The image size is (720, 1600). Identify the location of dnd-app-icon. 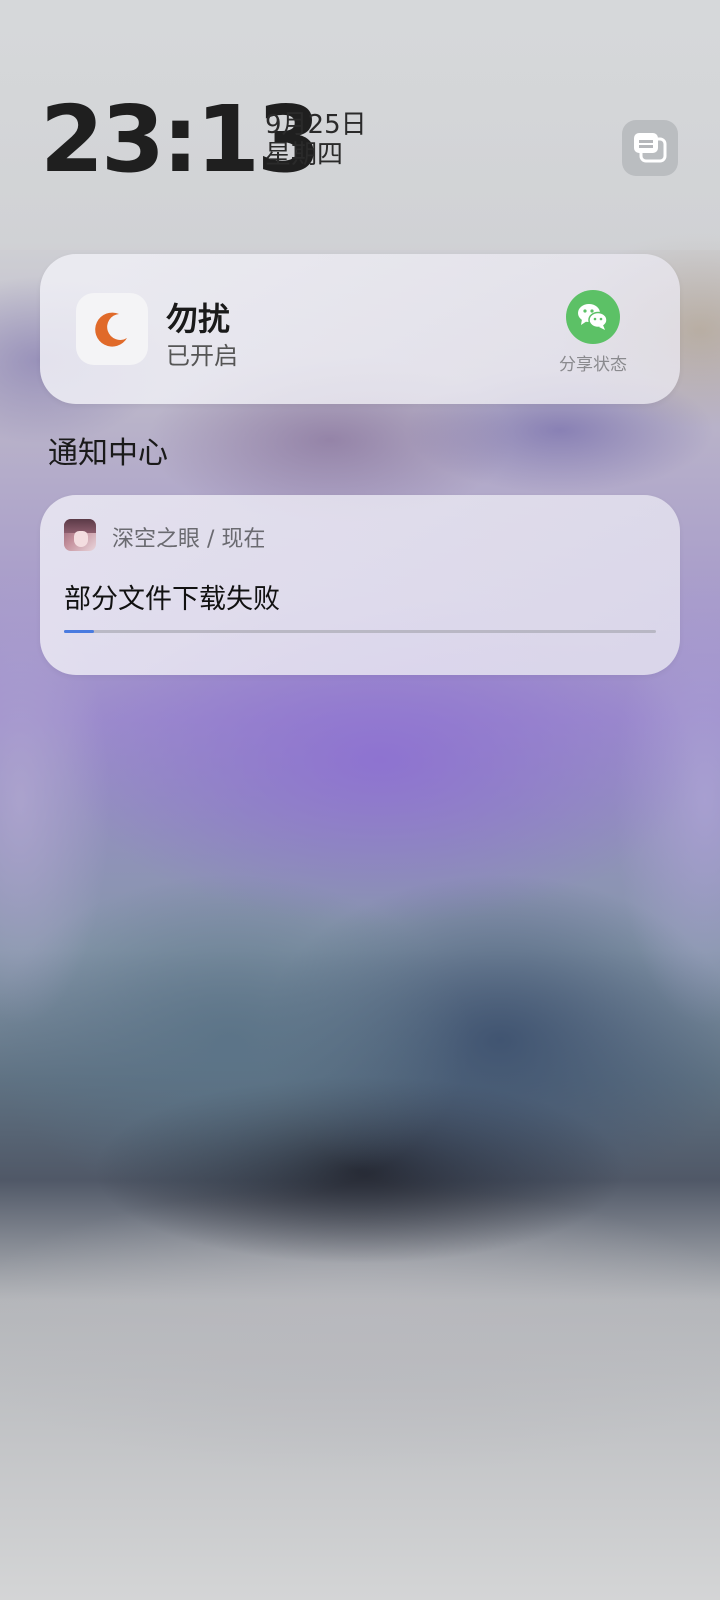
(112, 329).